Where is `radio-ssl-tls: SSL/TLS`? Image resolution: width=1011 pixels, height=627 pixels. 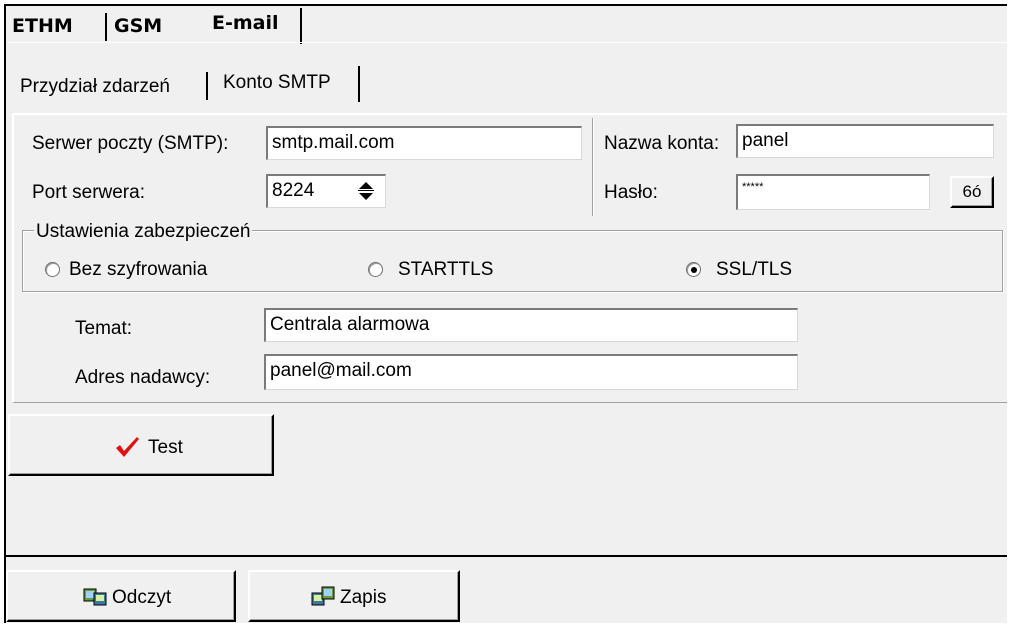 radio-ssl-tls: SSL/TLS is located at coordinates (761, 270).